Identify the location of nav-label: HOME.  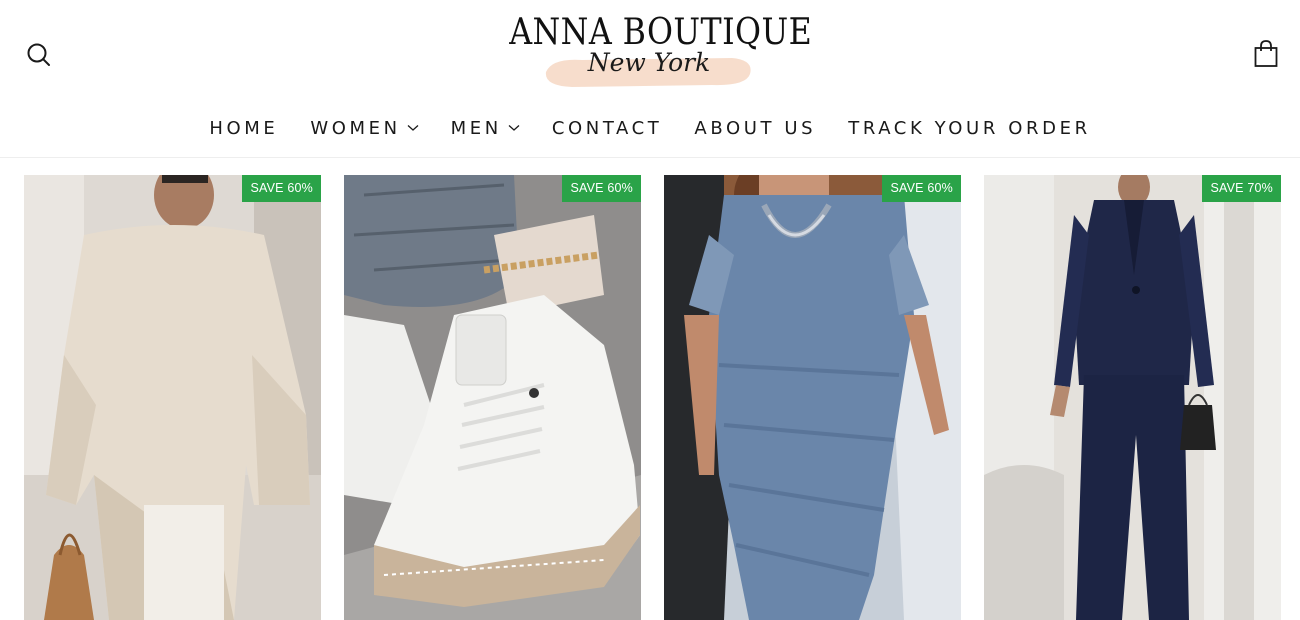
(244, 128).